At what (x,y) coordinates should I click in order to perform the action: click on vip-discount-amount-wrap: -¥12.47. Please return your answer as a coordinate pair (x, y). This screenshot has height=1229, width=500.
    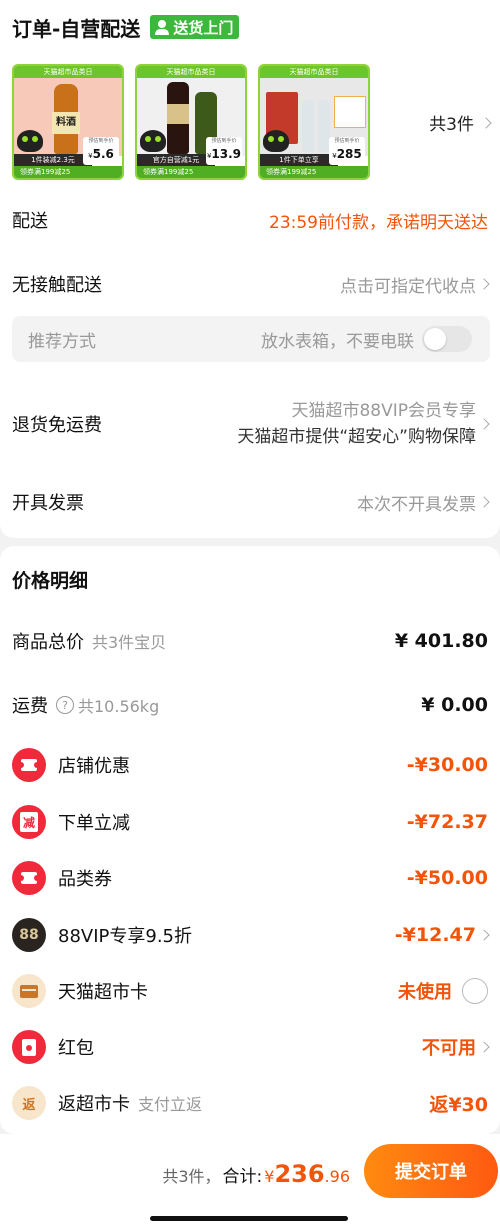
    Looking at the image, I should click on (442, 935).